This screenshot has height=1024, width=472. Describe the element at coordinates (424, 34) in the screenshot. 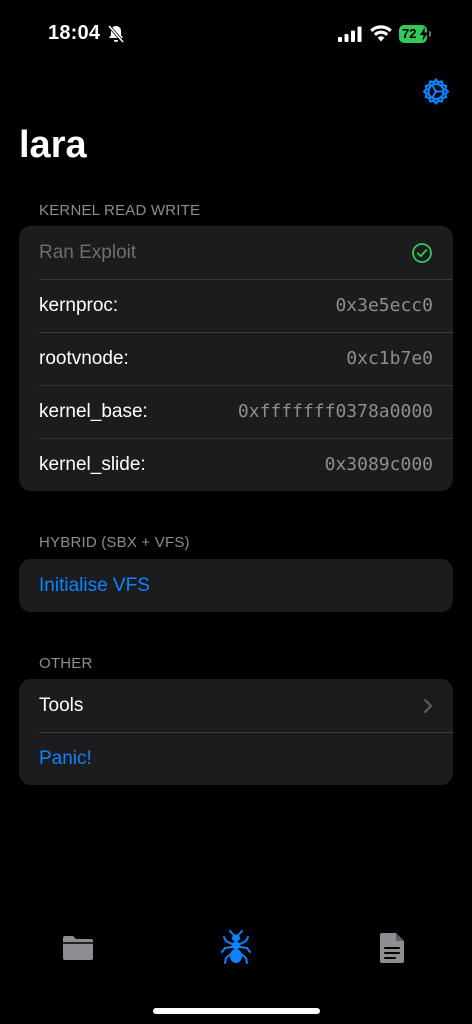

I see `charging-bolt-icon` at that location.